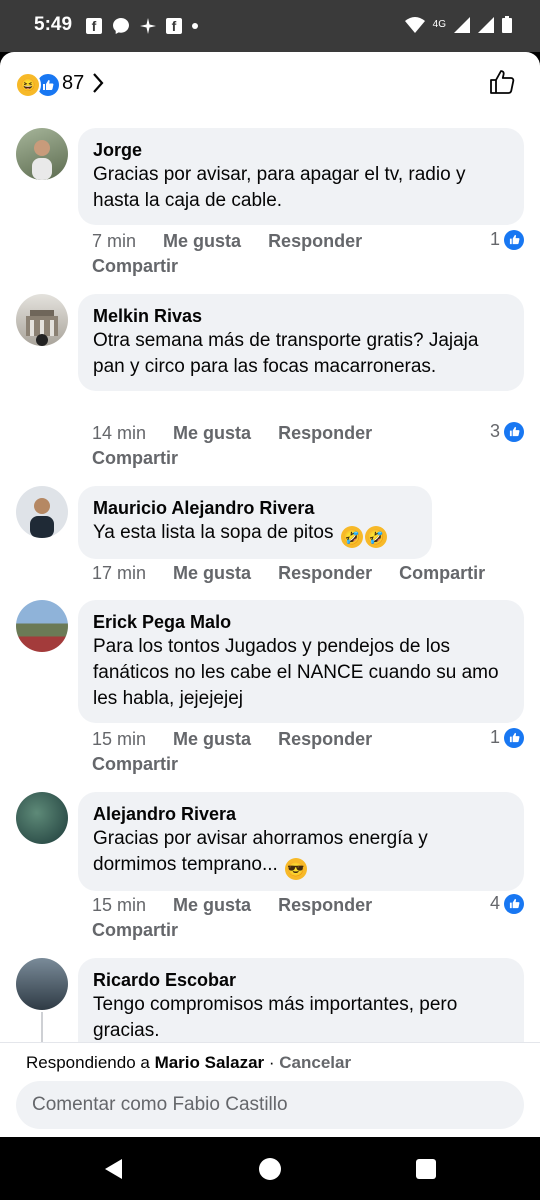  What do you see at coordinates (494, 903) in the screenshot?
I see `reaction-count: 4` at bounding box center [494, 903].